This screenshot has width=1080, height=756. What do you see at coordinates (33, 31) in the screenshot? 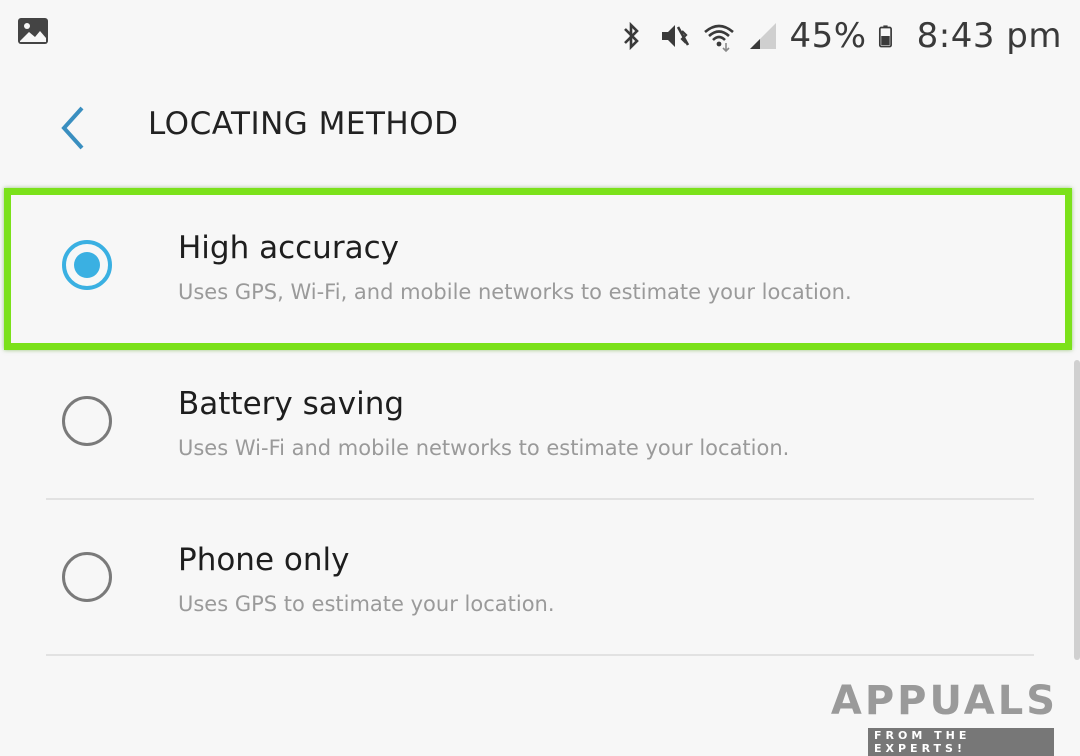
I see `gallery-icon` at bounding box center [33, 31].